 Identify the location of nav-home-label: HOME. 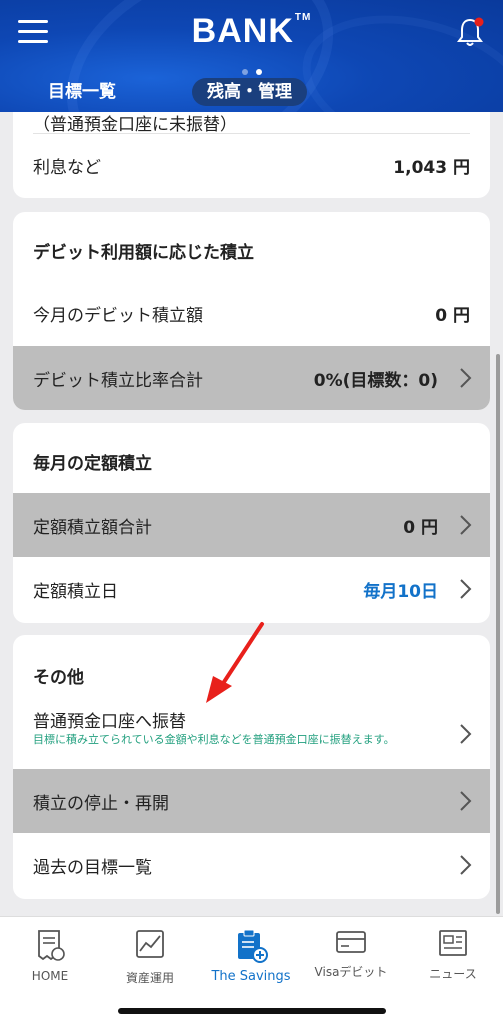
(50, 976).